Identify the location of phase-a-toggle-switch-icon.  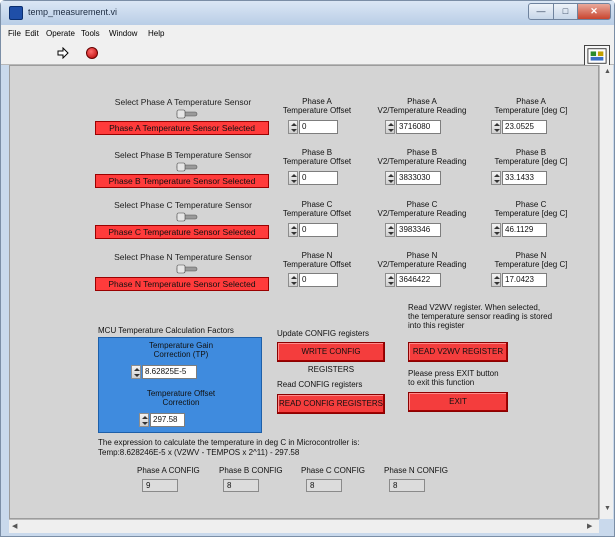
(187, 114).